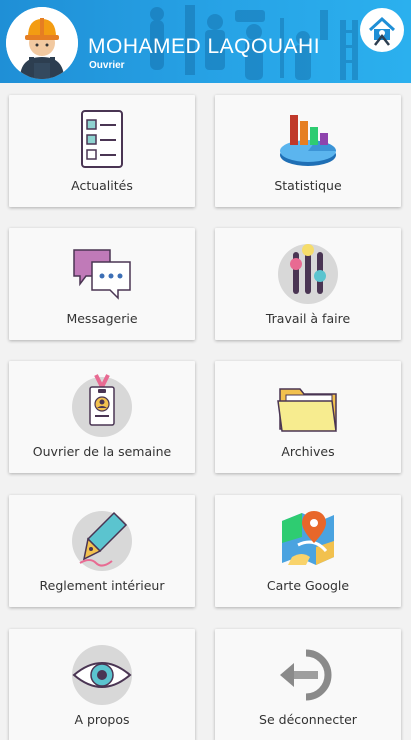  What do you see at coordinates (308, 585) in the screenshot?
I see `tile-label: Carte Google` at bounding box center [308, 585].